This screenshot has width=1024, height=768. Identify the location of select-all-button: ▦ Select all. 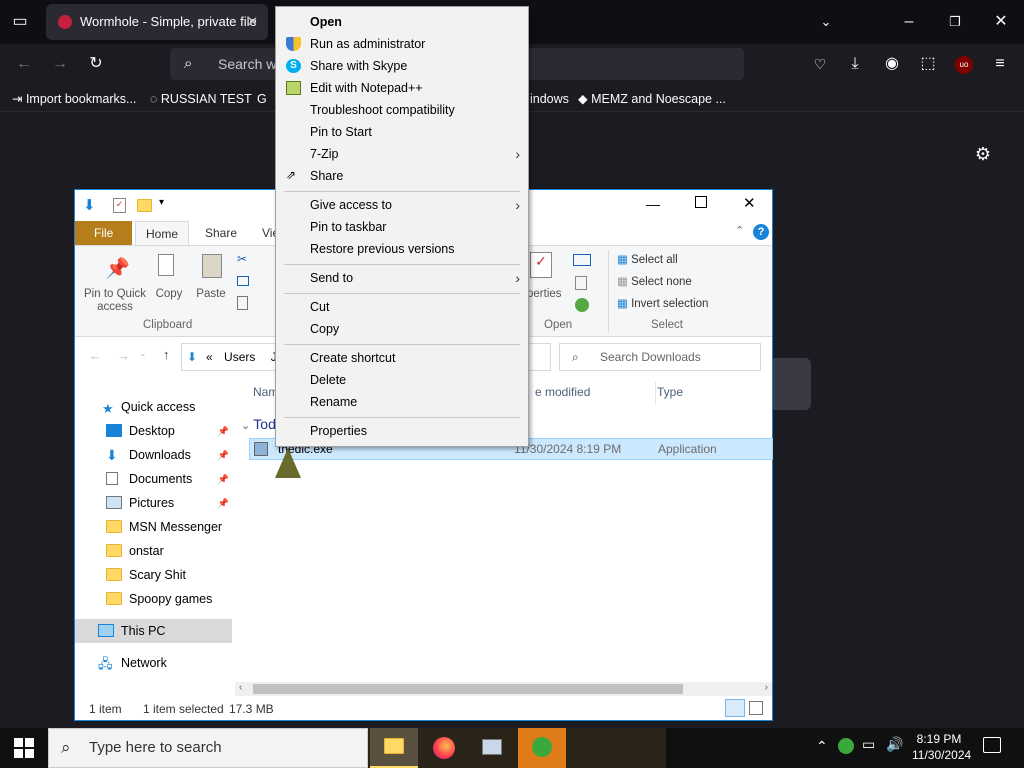
(647, 259).